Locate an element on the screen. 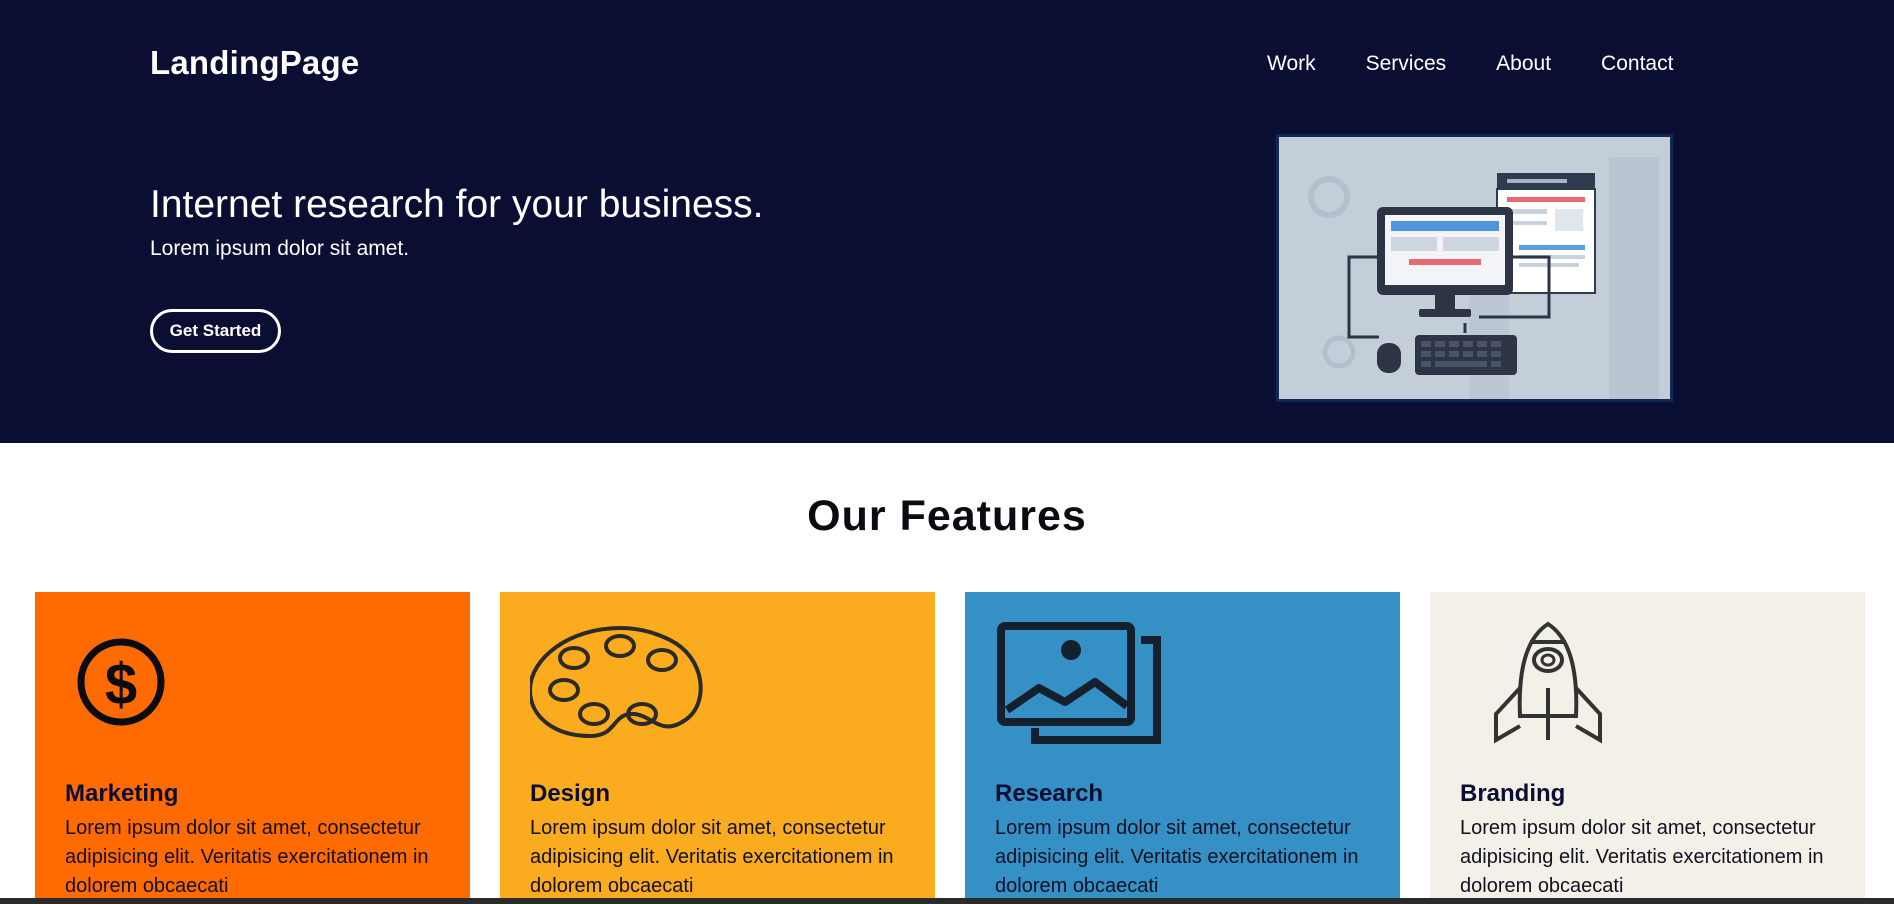 This screenshot has width=1894, height=904. get-started-button: Get Started is located at coordinates (215, 331).